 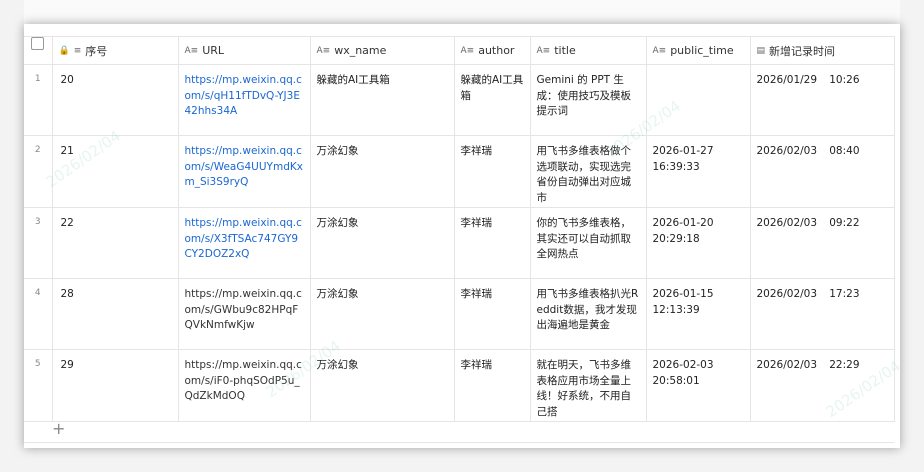 What do you see at coordinates (115, 314) in the screenshot?
I see `cell-seq: 28` at bounding box center [115, 314].